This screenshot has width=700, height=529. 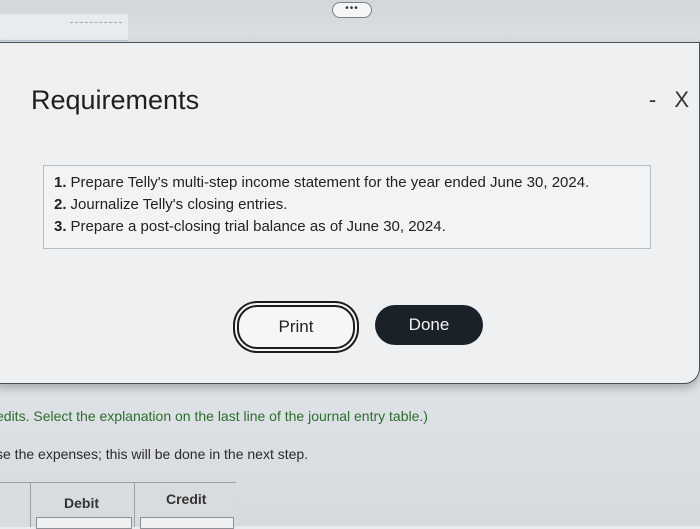 What do you see at coordinates (429, 325) in the screenshot?
I see `done-button: Done` at bounding box center [429, 325].